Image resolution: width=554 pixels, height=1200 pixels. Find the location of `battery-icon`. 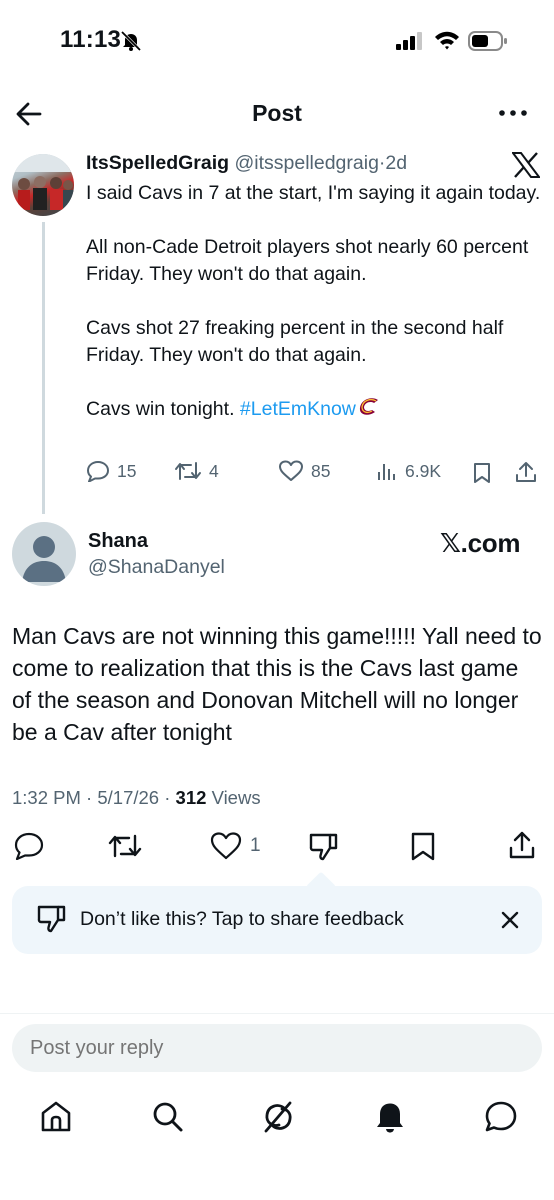

battery-icon is located at coordinates (488, 41).